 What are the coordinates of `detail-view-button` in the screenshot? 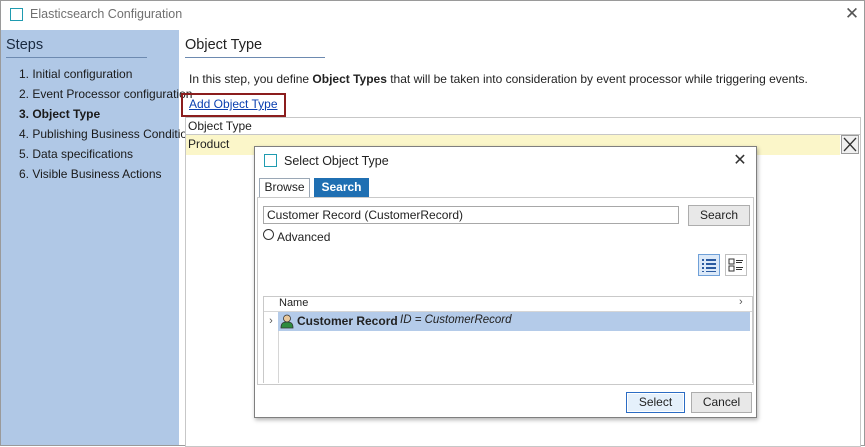 It's located at (736, 265).